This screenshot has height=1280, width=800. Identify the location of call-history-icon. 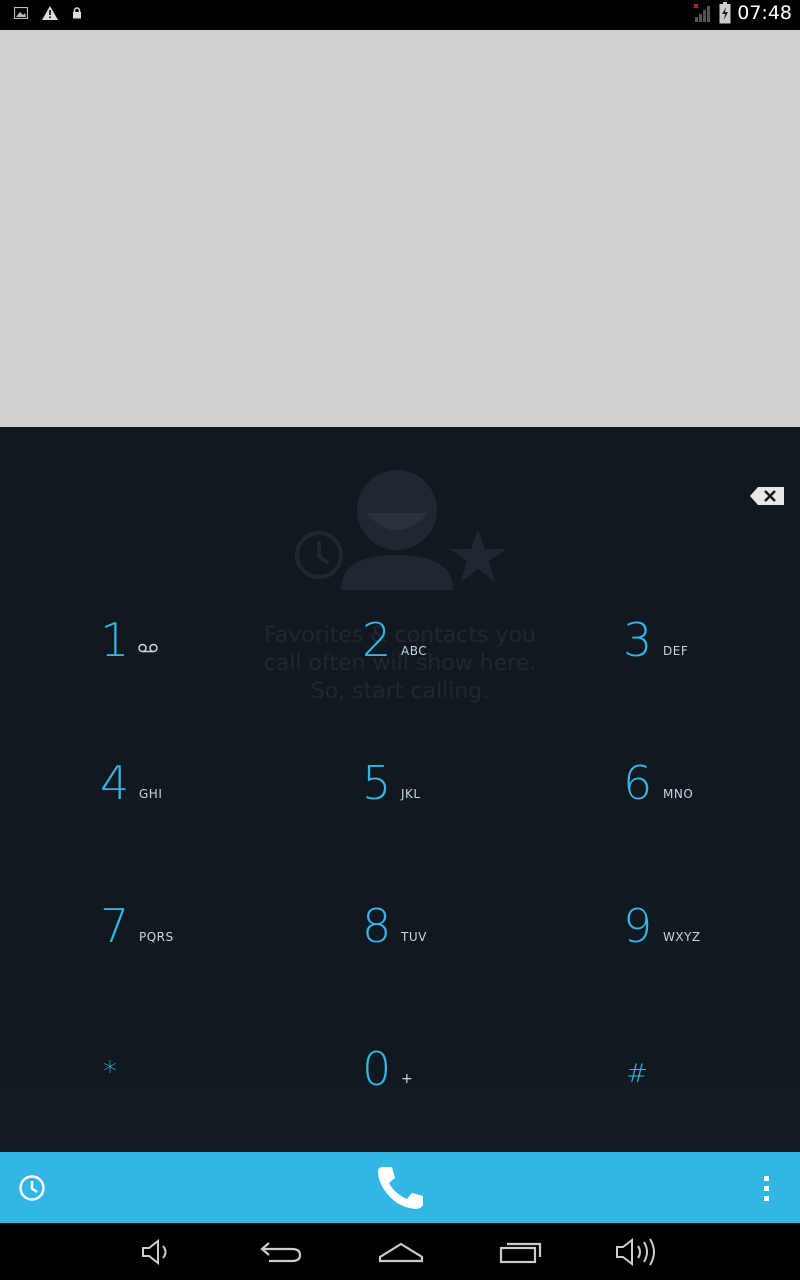
(32, 1188).